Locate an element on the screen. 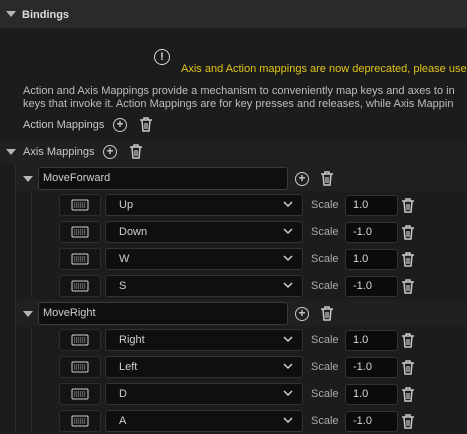  axis-name-field: MoveForward is located at coordinates (163, 178).